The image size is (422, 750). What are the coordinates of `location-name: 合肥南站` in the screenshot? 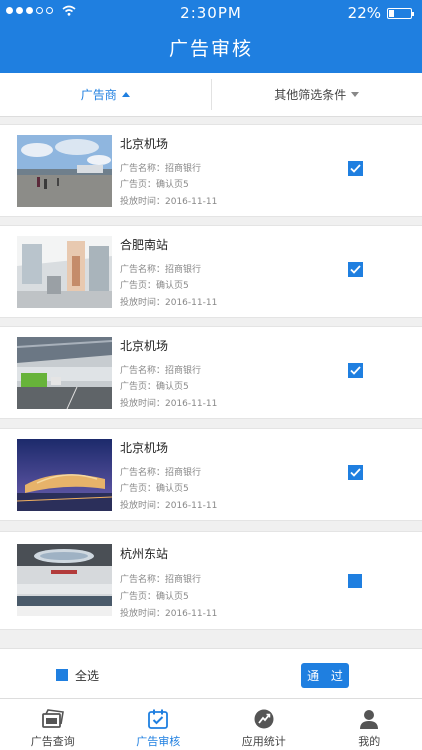 It's located at (144, 245).